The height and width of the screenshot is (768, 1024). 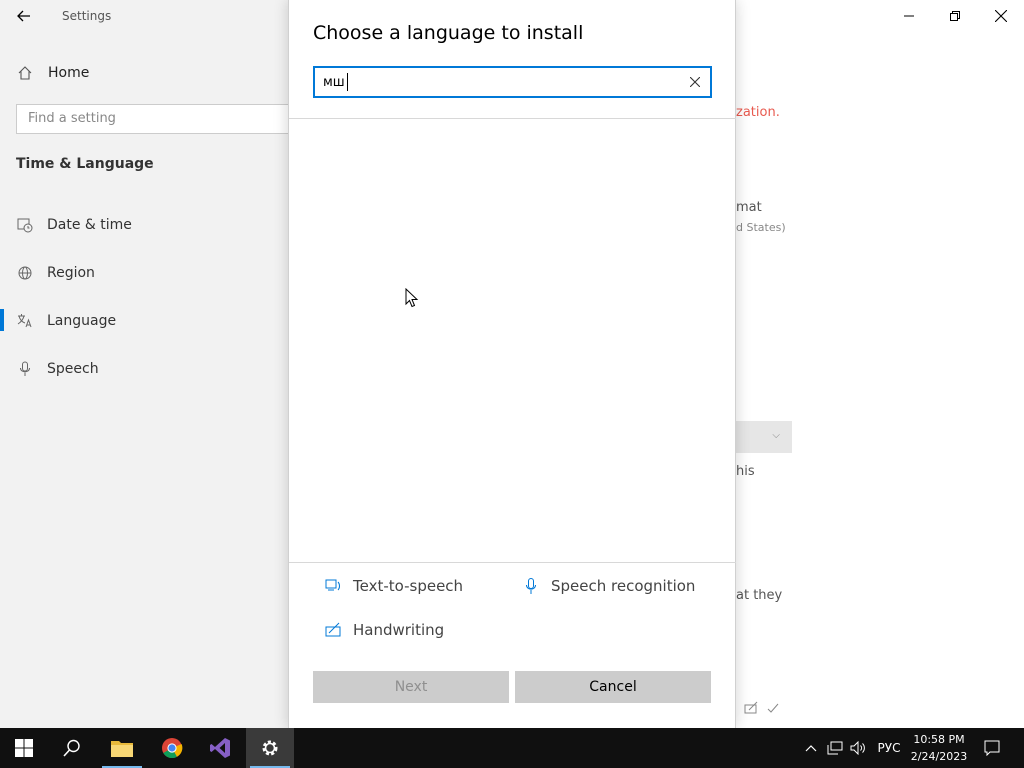 I want to click on feature-label: Handwriting, so click(x=399, y=630).